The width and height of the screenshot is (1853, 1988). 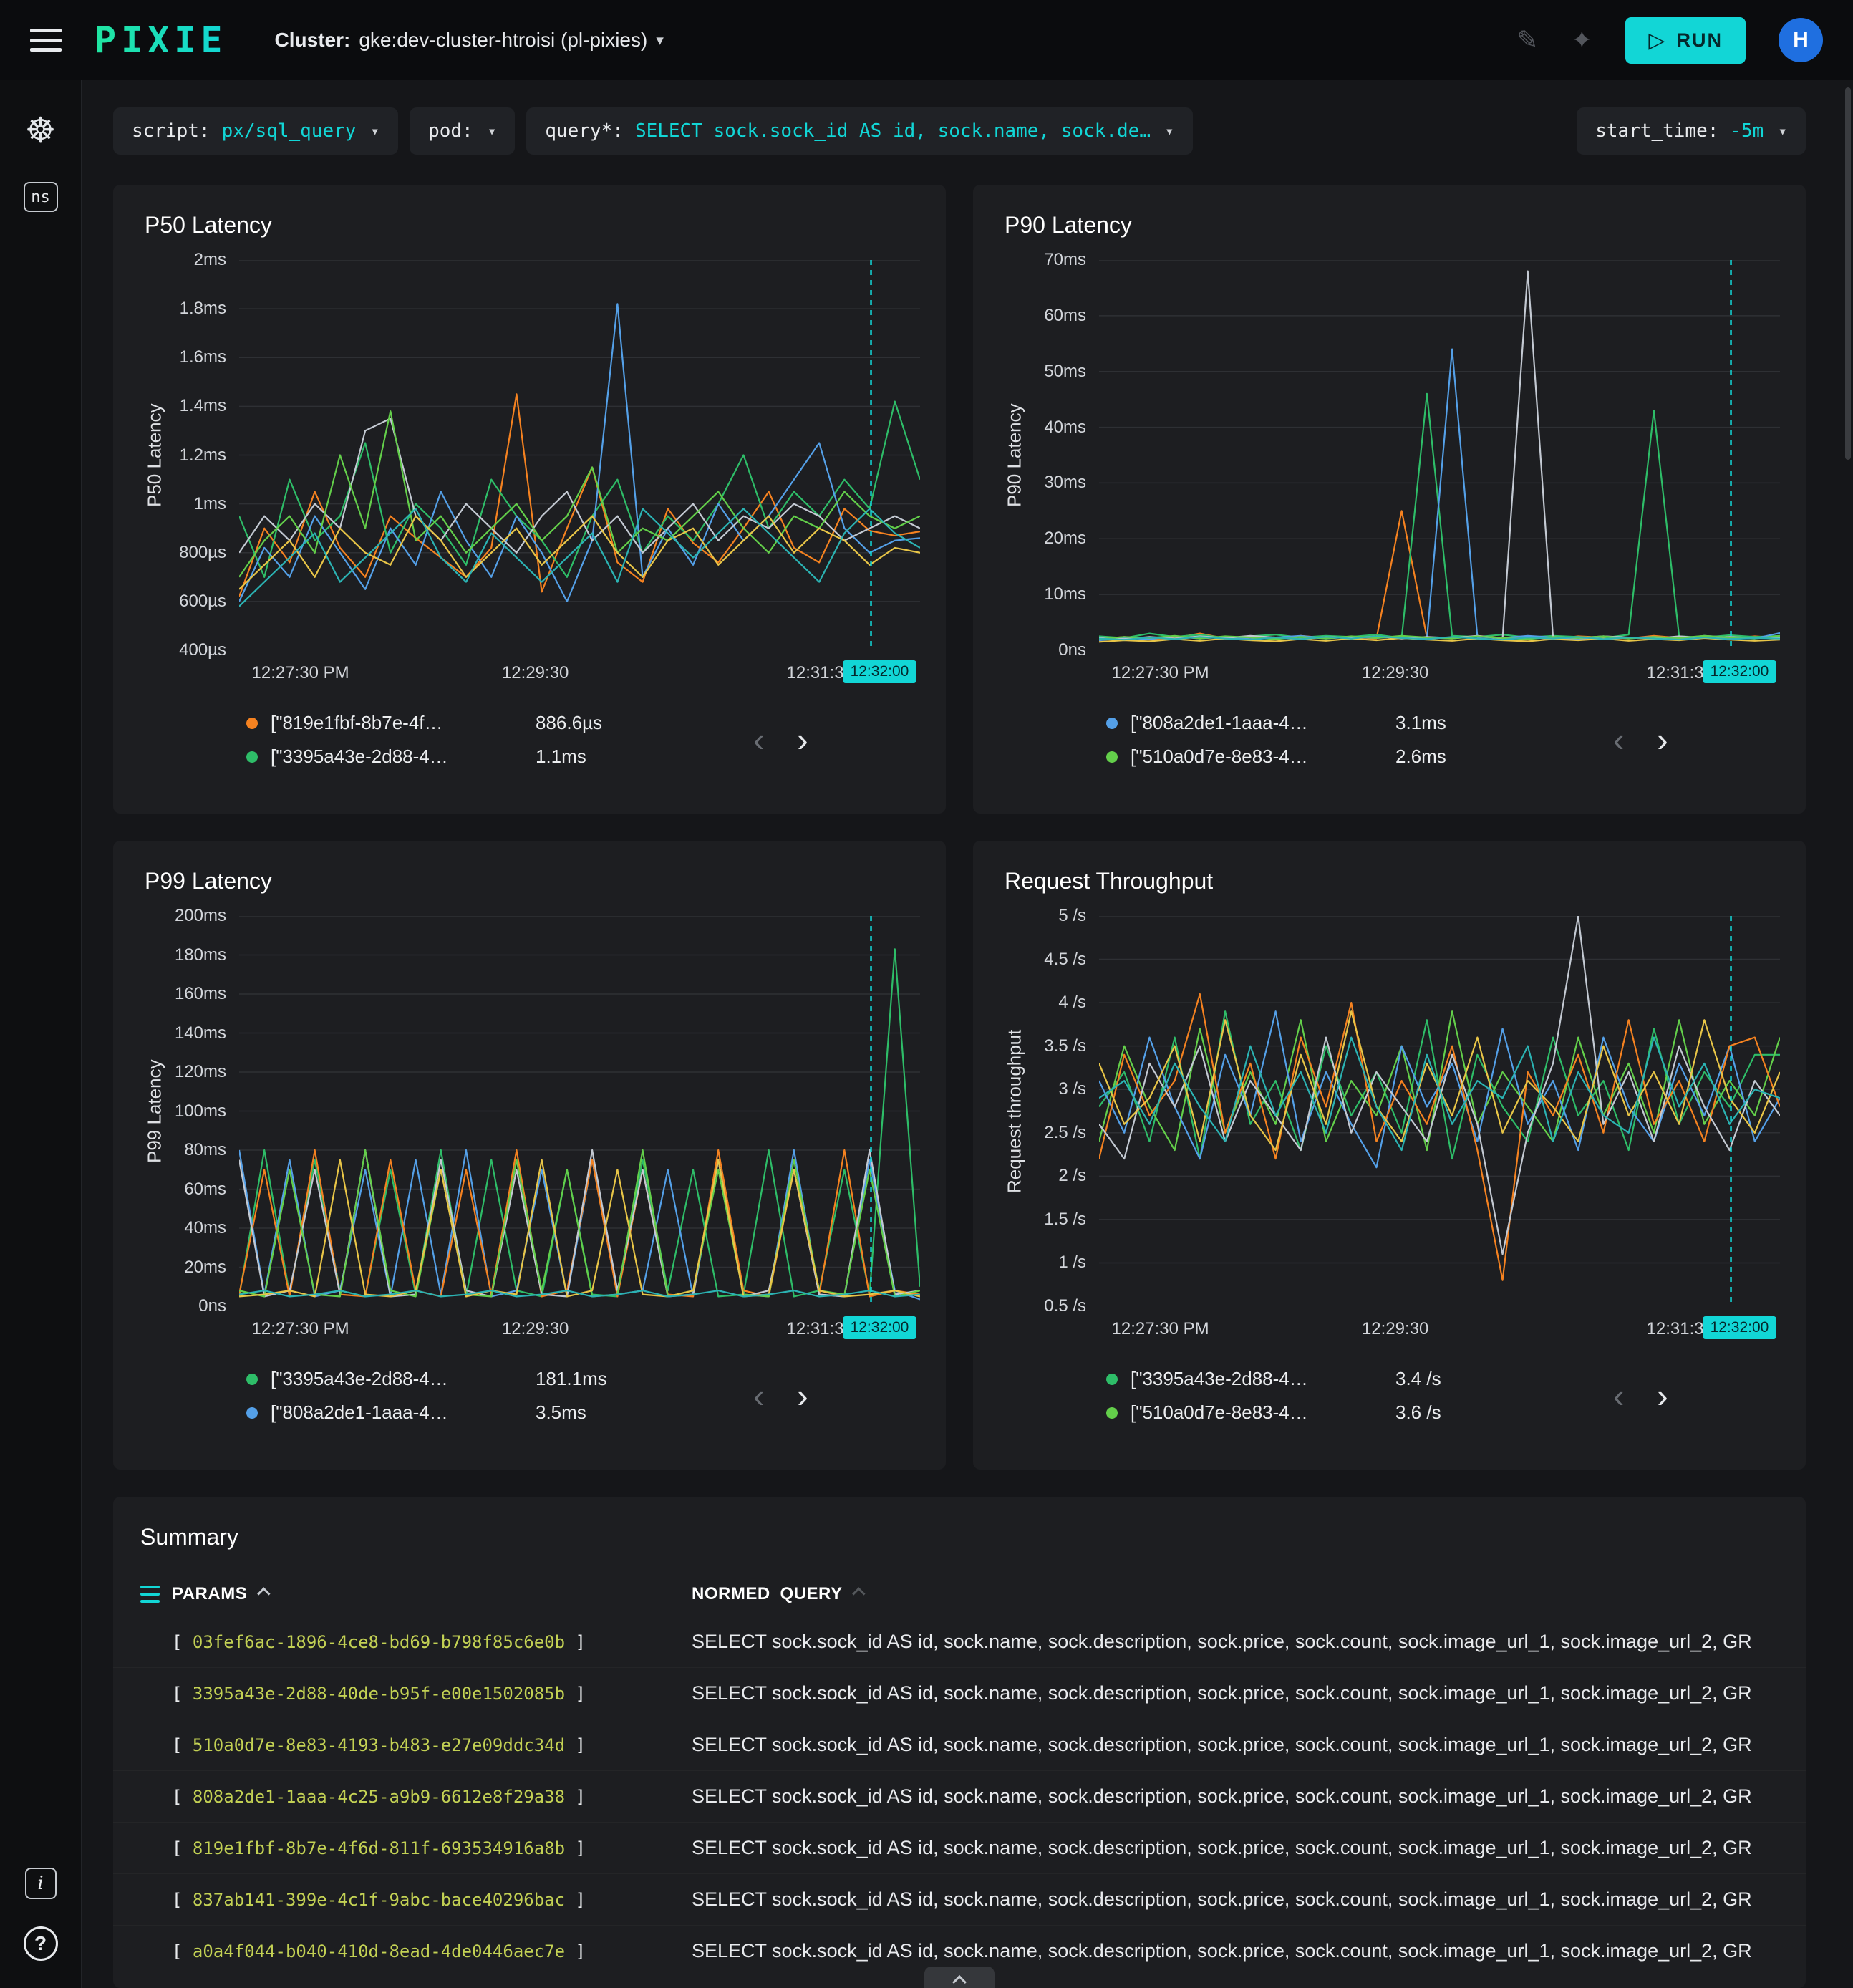 I want to click on y-tick-label: 4 /s, so click(x=1072, y=1003).